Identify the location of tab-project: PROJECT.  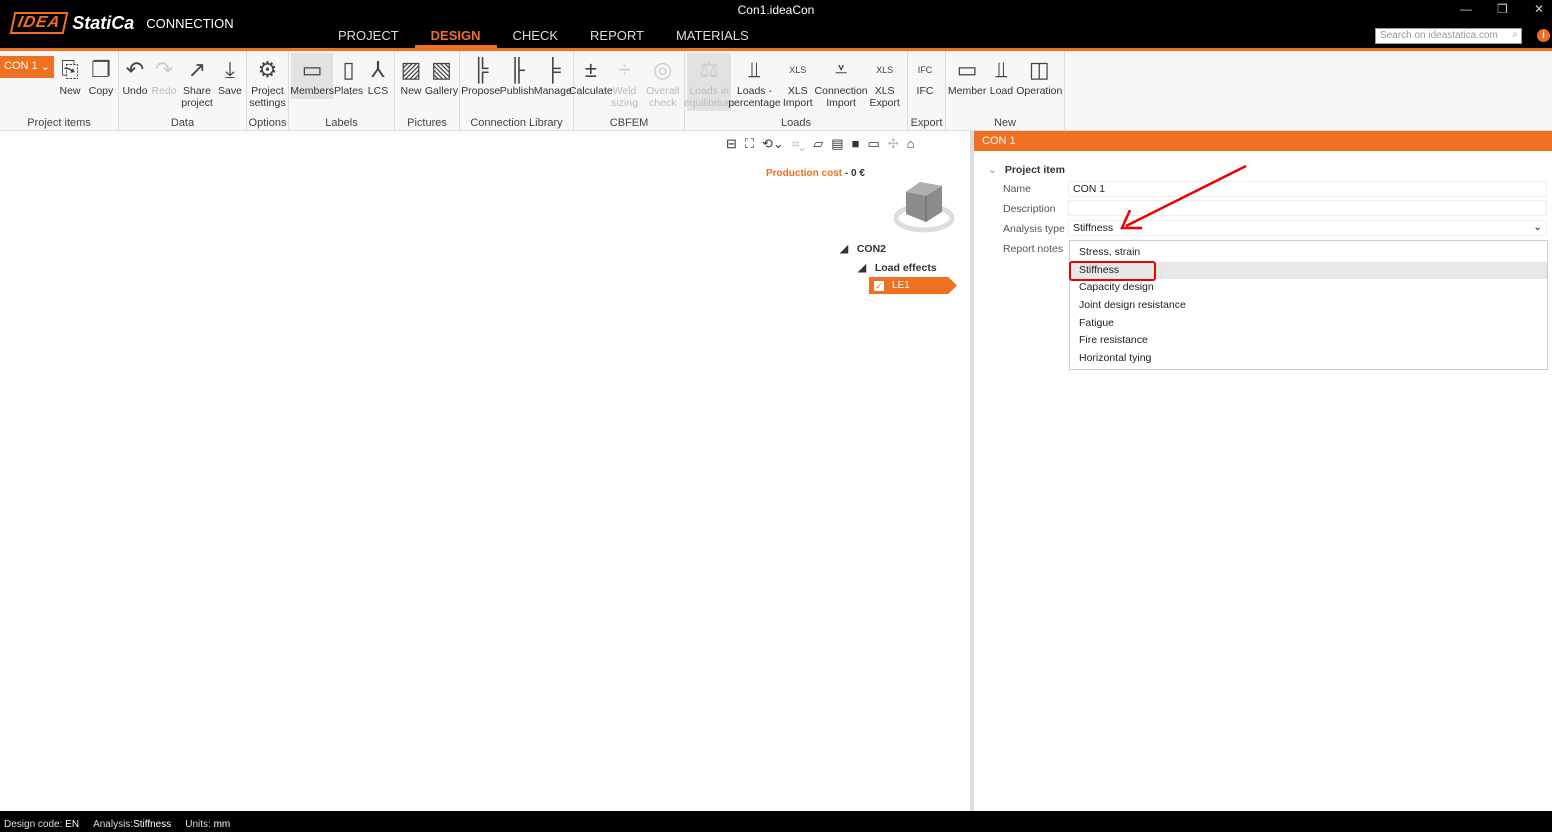
(368, 38).